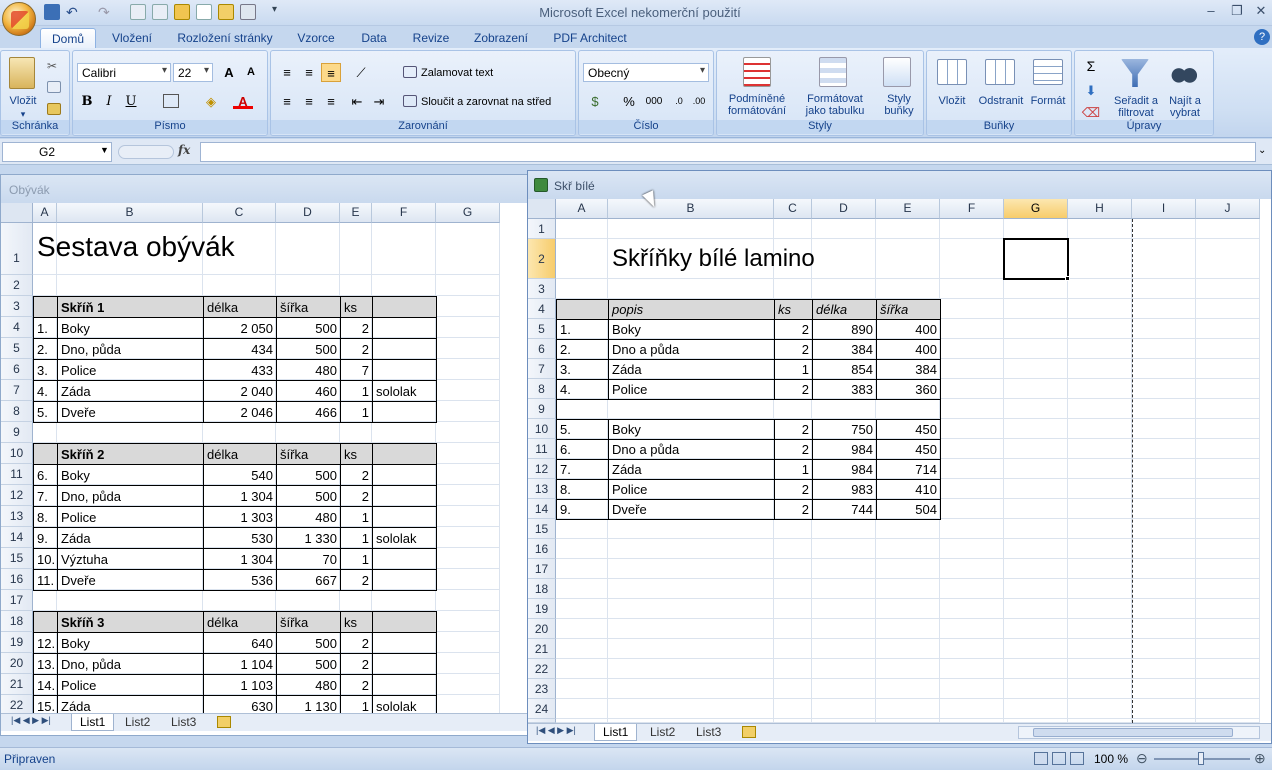  Describe the element at coordinates (1091, 90) in the screenshot. I see `fill-icon: ⬇` at that location.